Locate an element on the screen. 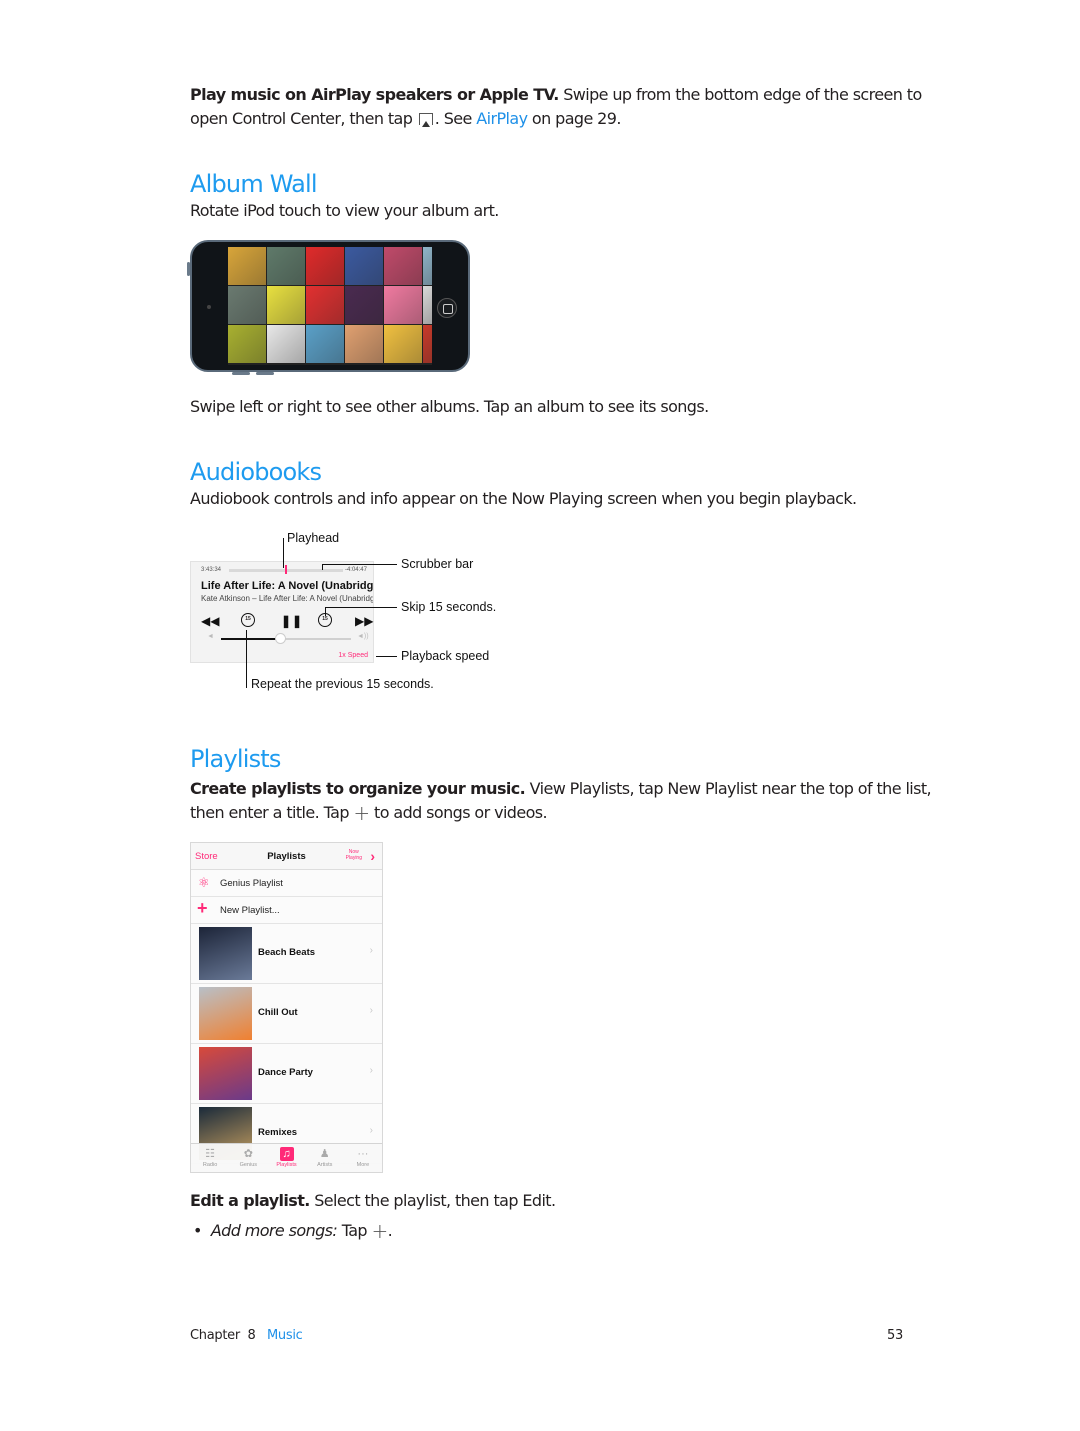 The image size is (1080, 1431). chapter-number: Chapter 8 is located at coordinates (223, 1335).